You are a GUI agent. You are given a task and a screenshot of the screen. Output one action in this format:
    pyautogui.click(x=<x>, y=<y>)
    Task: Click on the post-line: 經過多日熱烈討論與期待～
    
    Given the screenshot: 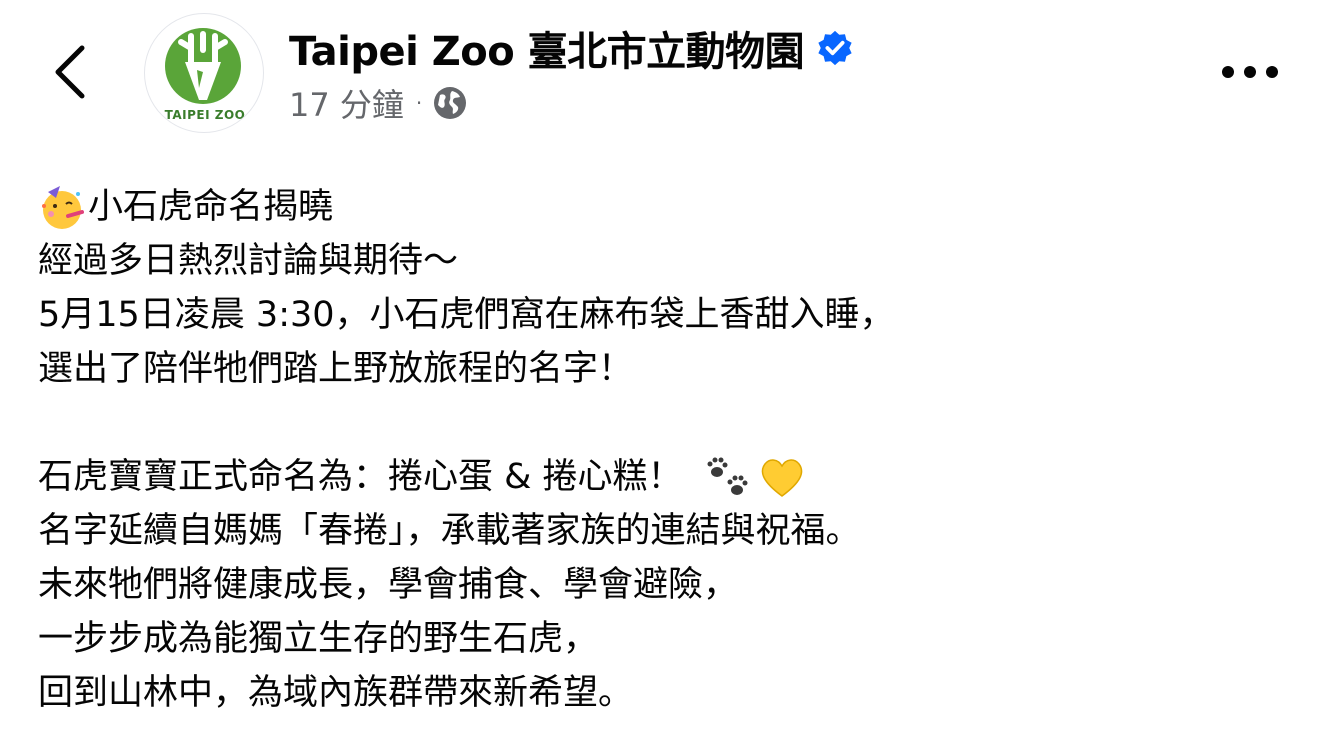 What is the action you would take?
    pyautogui.click(x=248, y=261)
    